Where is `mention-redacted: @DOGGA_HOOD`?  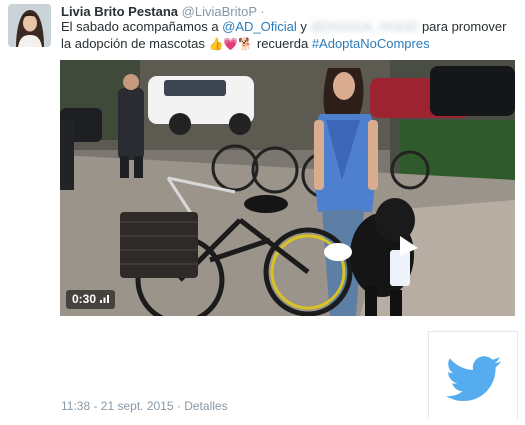
mention-redacted: @DOGGA_HOOD is located at coordinates (365, 26).